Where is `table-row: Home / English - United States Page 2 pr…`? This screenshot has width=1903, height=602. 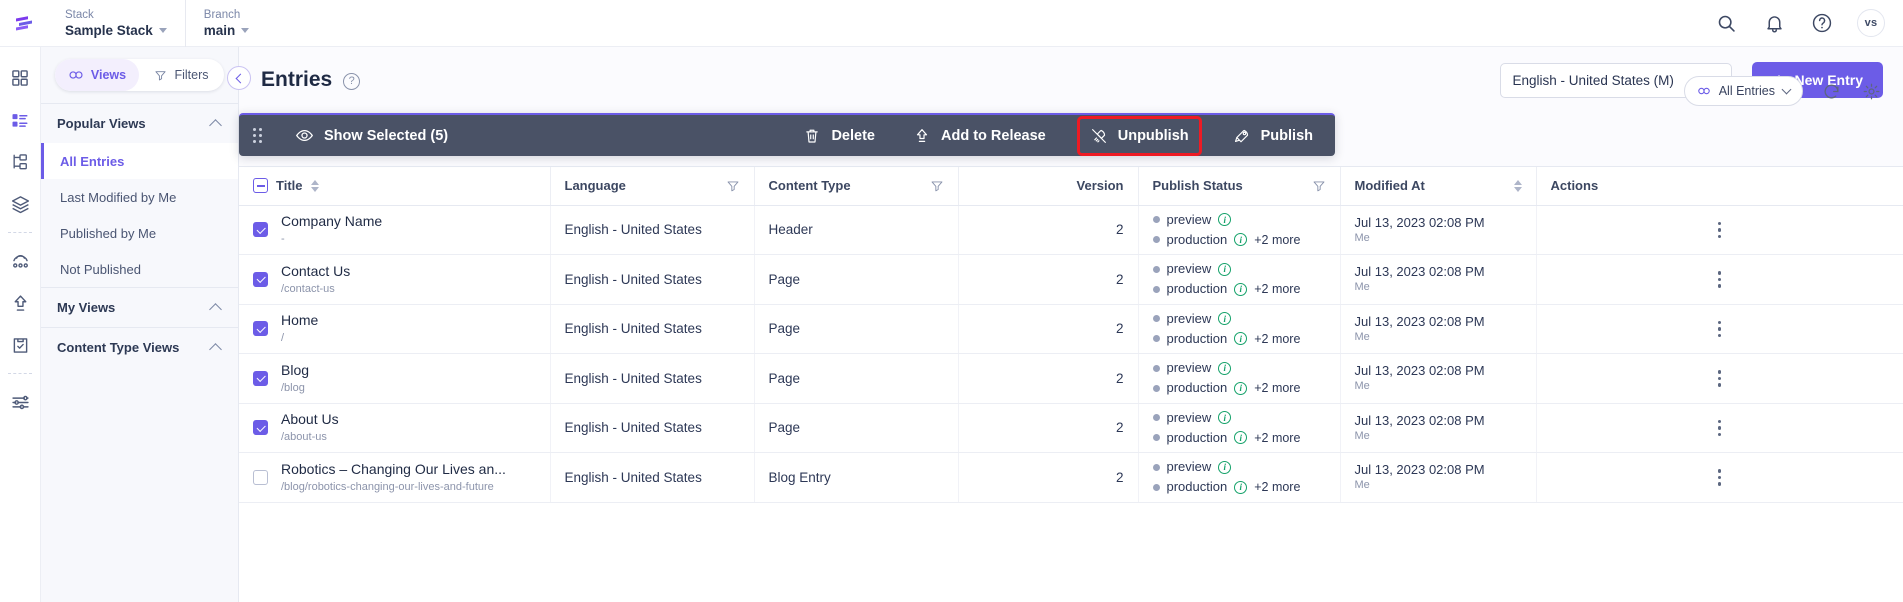
table-row: Home / English - United States Page 2 pr… is located at coordinates (1071, 329).